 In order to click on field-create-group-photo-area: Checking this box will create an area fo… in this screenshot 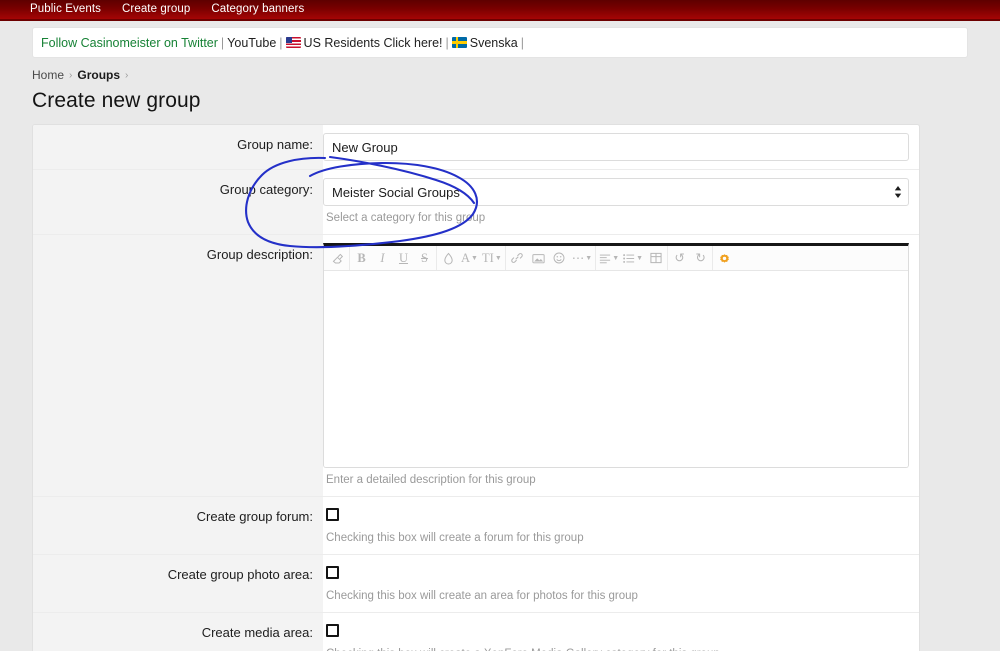, I will do `click(621, 583)`.